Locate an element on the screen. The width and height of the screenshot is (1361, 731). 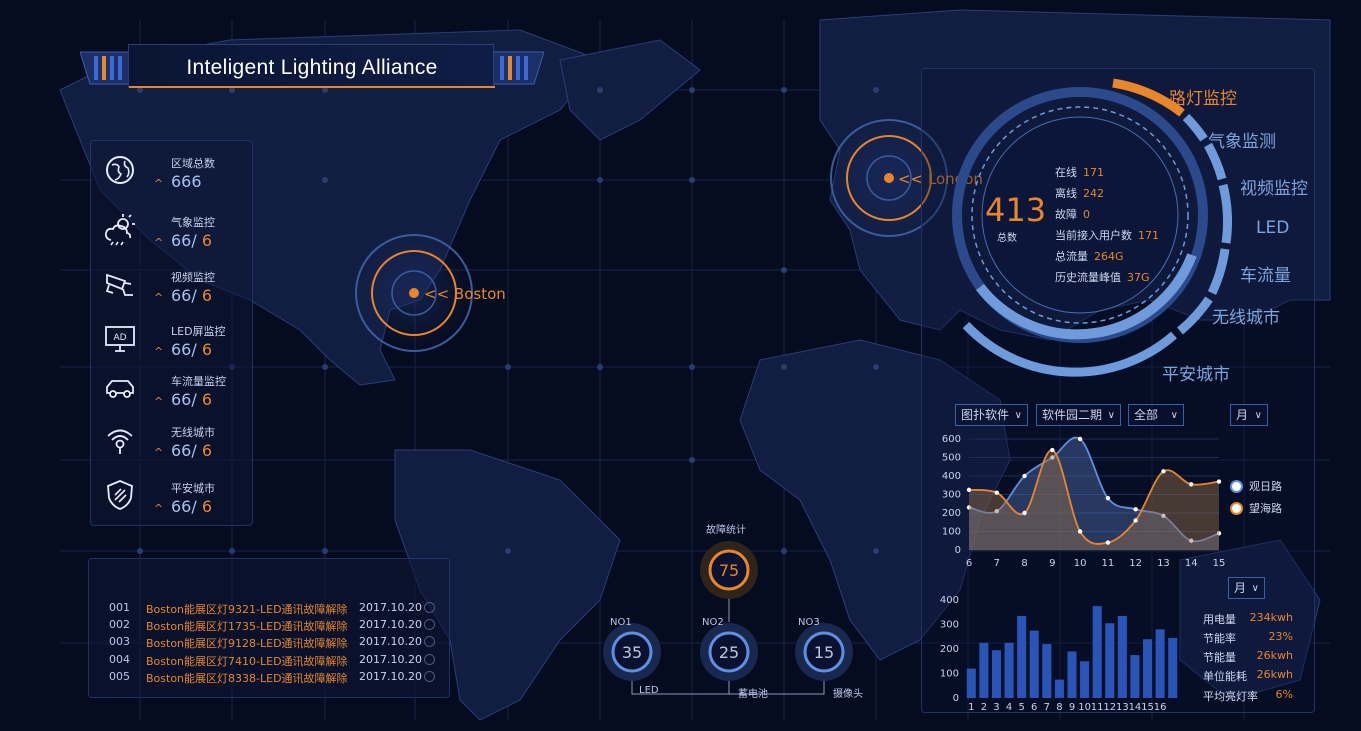
period-select-2: 月 ∨ is located at coordinates (1246, 588).